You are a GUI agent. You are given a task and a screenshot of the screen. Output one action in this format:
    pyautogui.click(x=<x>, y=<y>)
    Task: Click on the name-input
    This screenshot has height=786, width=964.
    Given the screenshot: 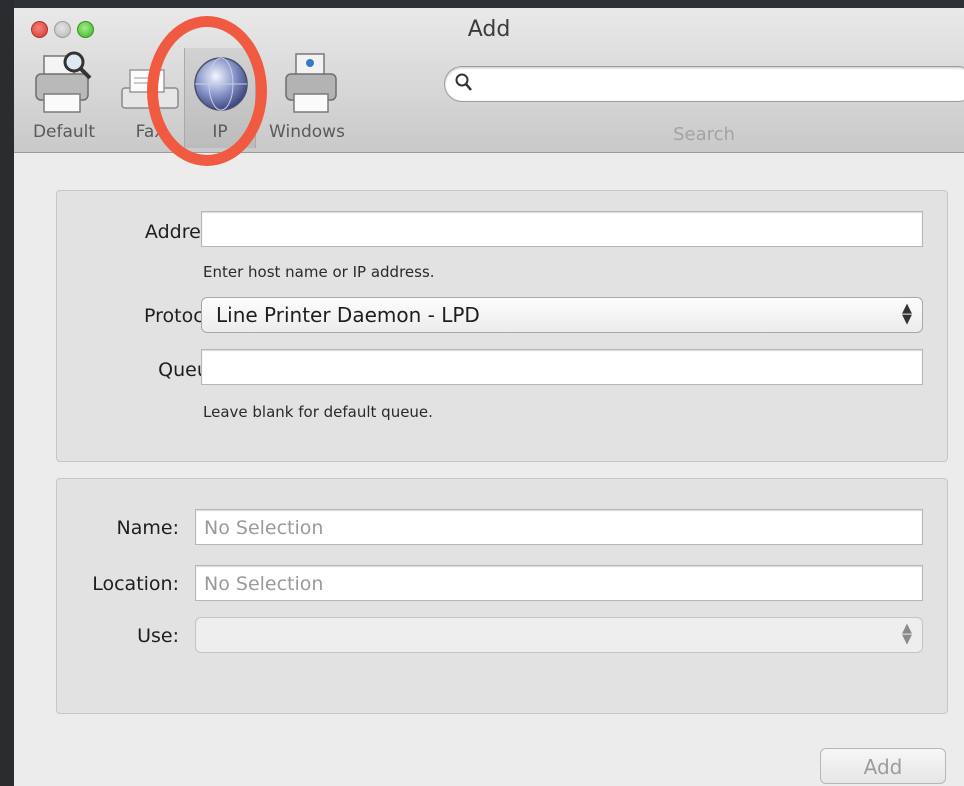 What is the action you would take?
    pyautogui.click(x=552, y=528)
    